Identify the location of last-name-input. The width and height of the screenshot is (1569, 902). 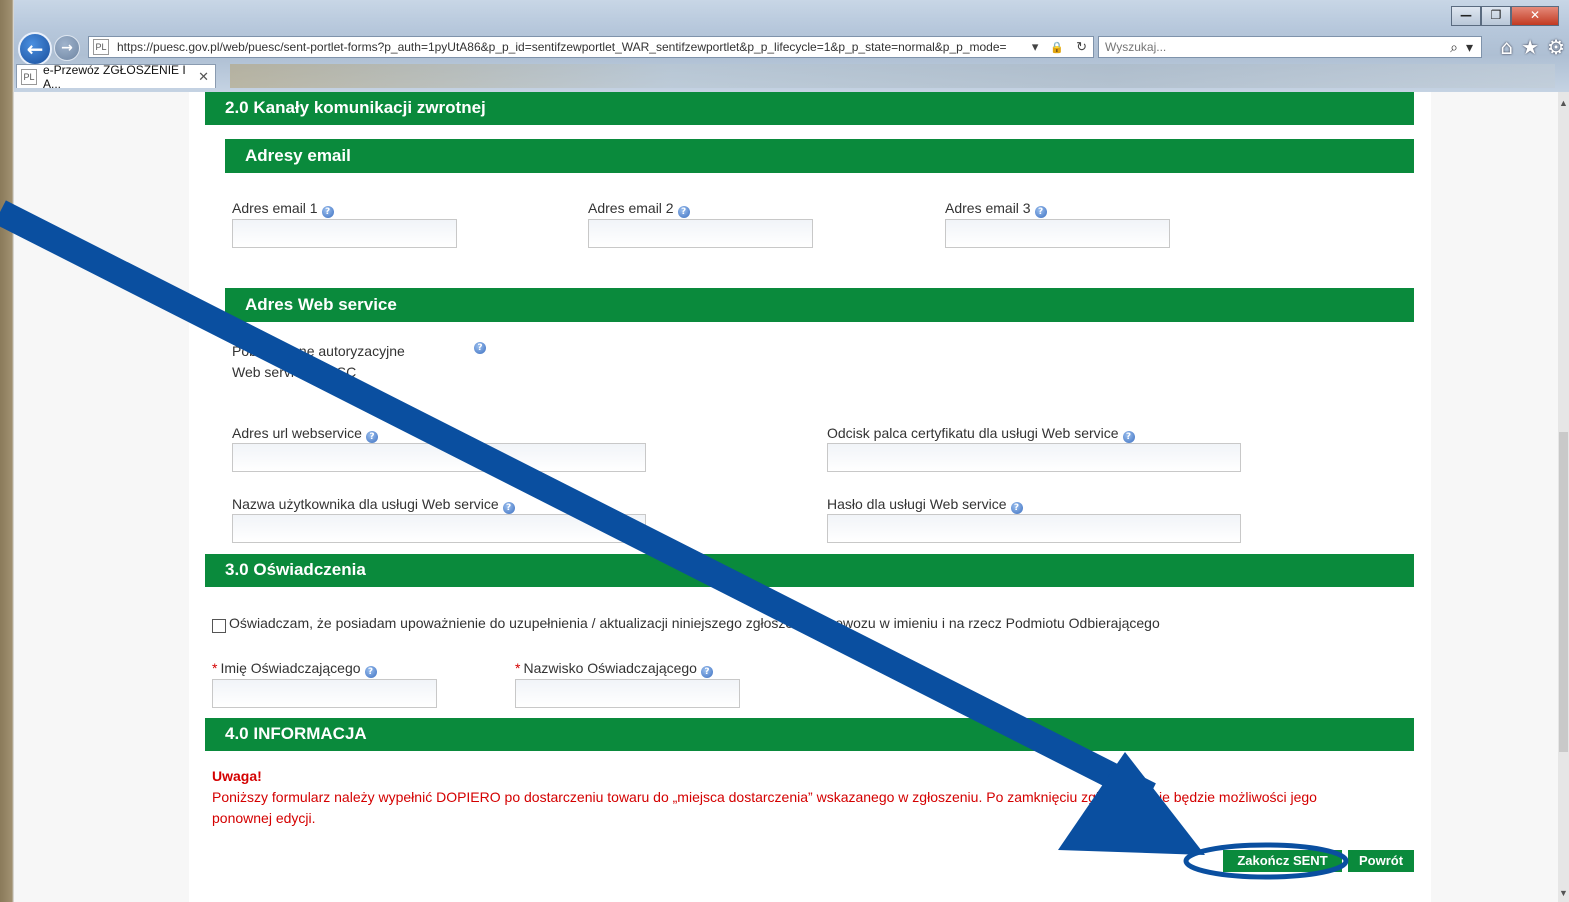
(627, 693).